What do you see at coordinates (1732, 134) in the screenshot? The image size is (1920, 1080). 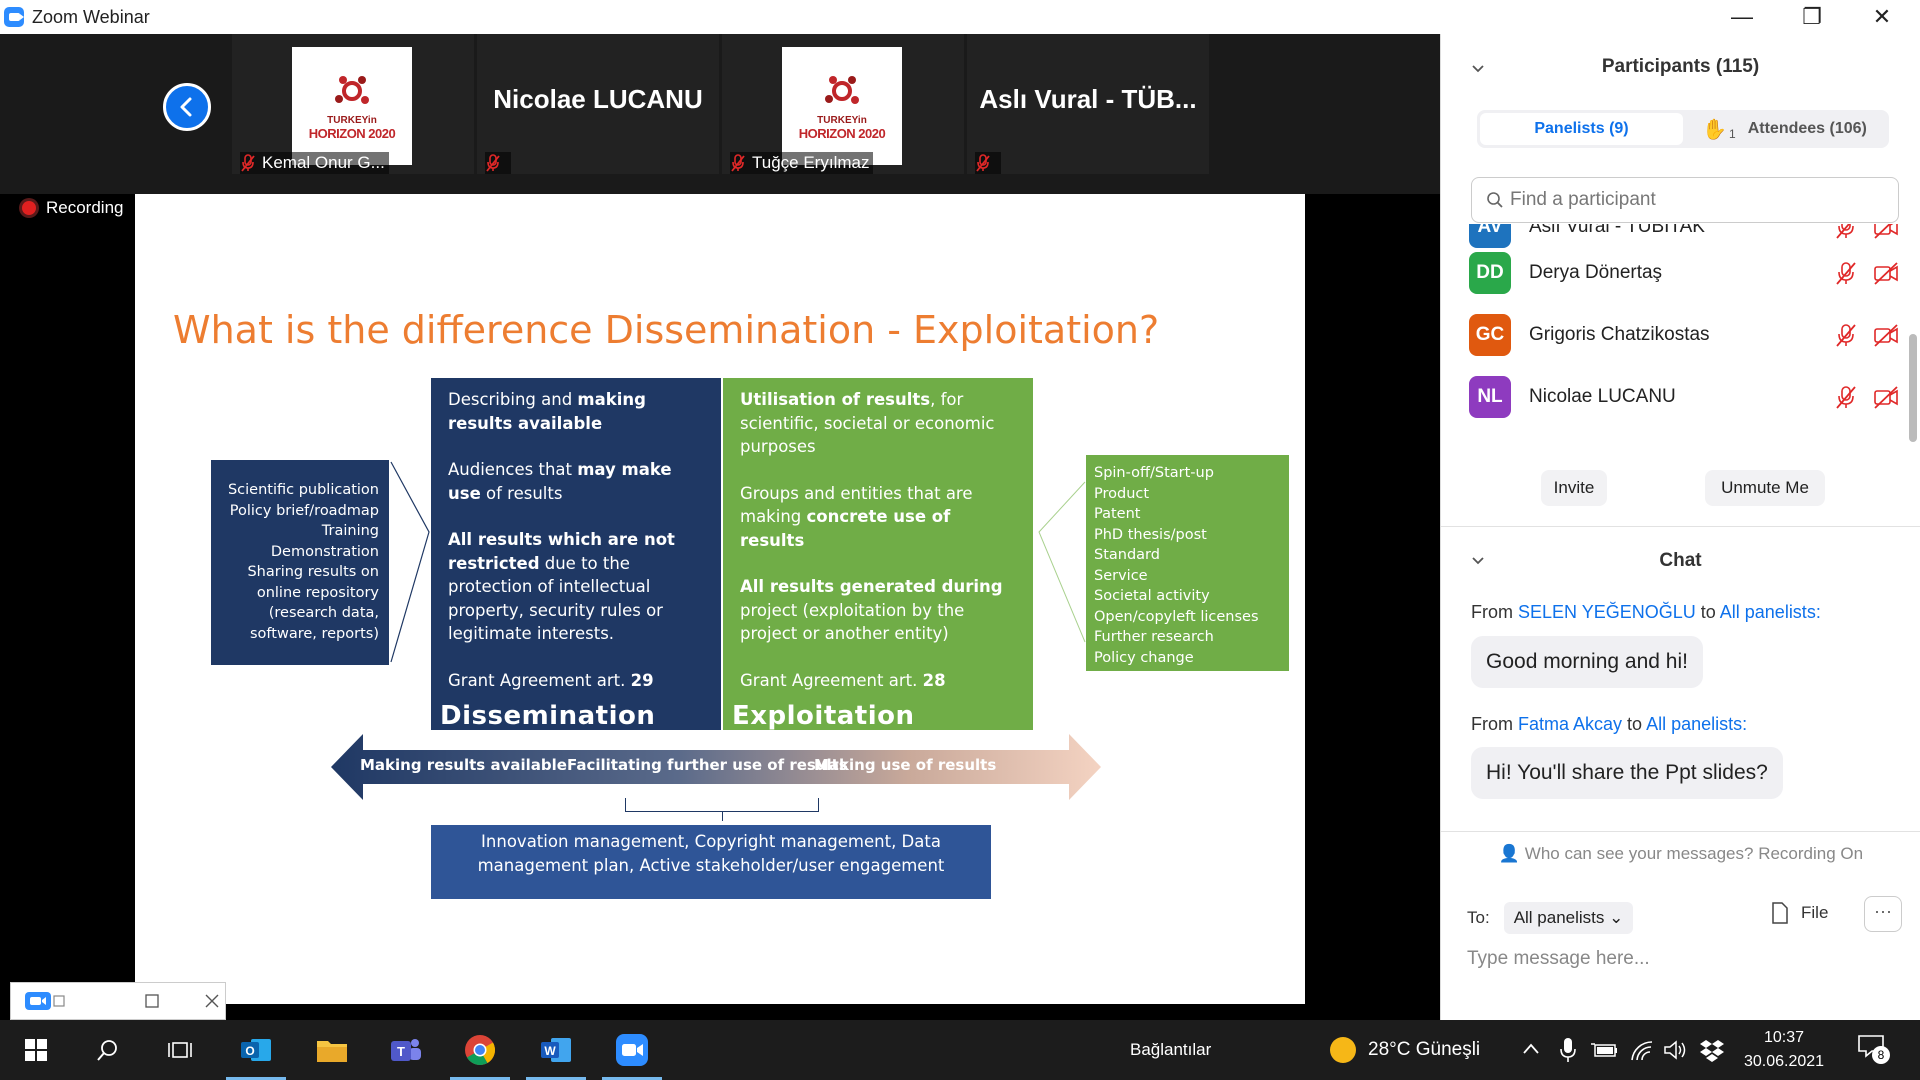 I see `raised-hand-count: 1` at bounding box center [1732, 134].